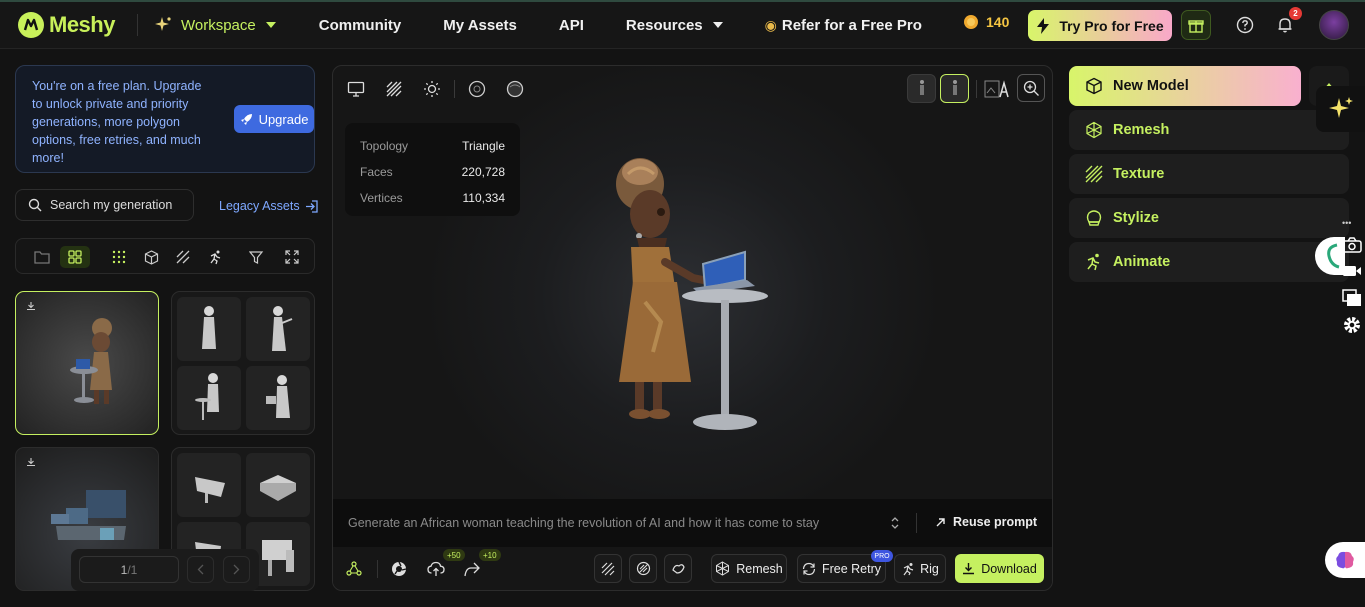  Describe the element at coordinates (986, 522) in the screenshot. I see `reuse-prompt-button: Reuse prompt` at that location.